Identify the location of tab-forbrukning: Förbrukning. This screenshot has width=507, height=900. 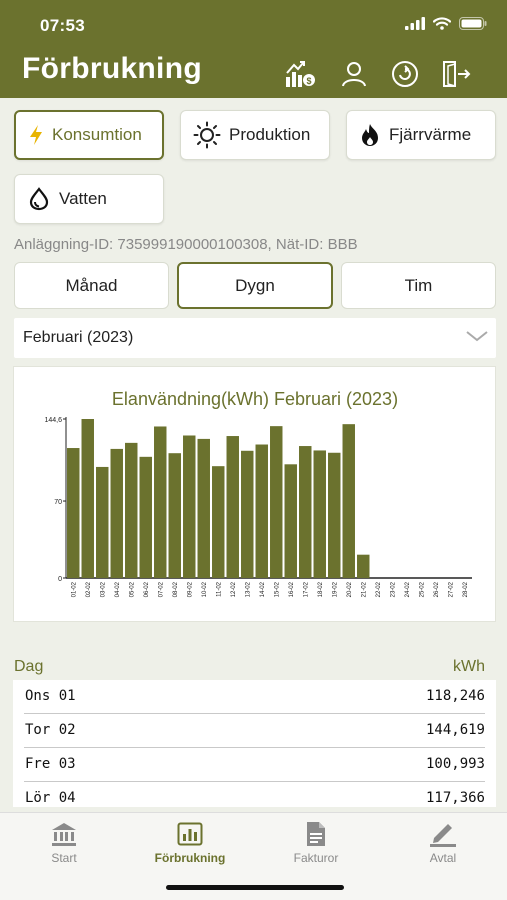
(190, 847).